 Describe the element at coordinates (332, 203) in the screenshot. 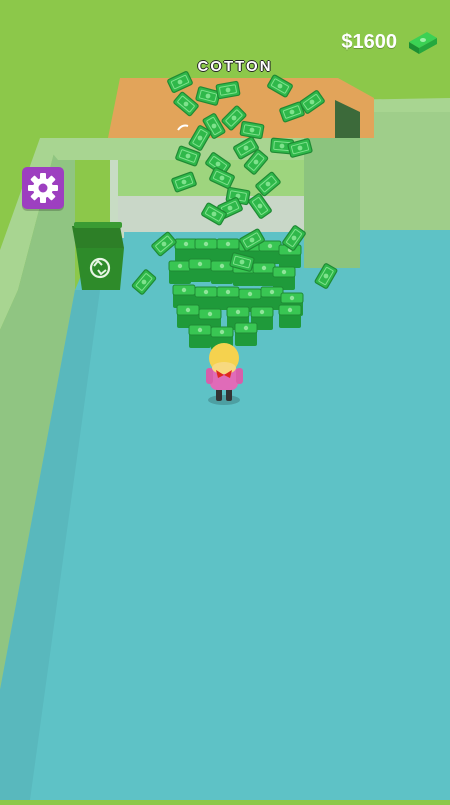

I see `door-frame-right` at that location.